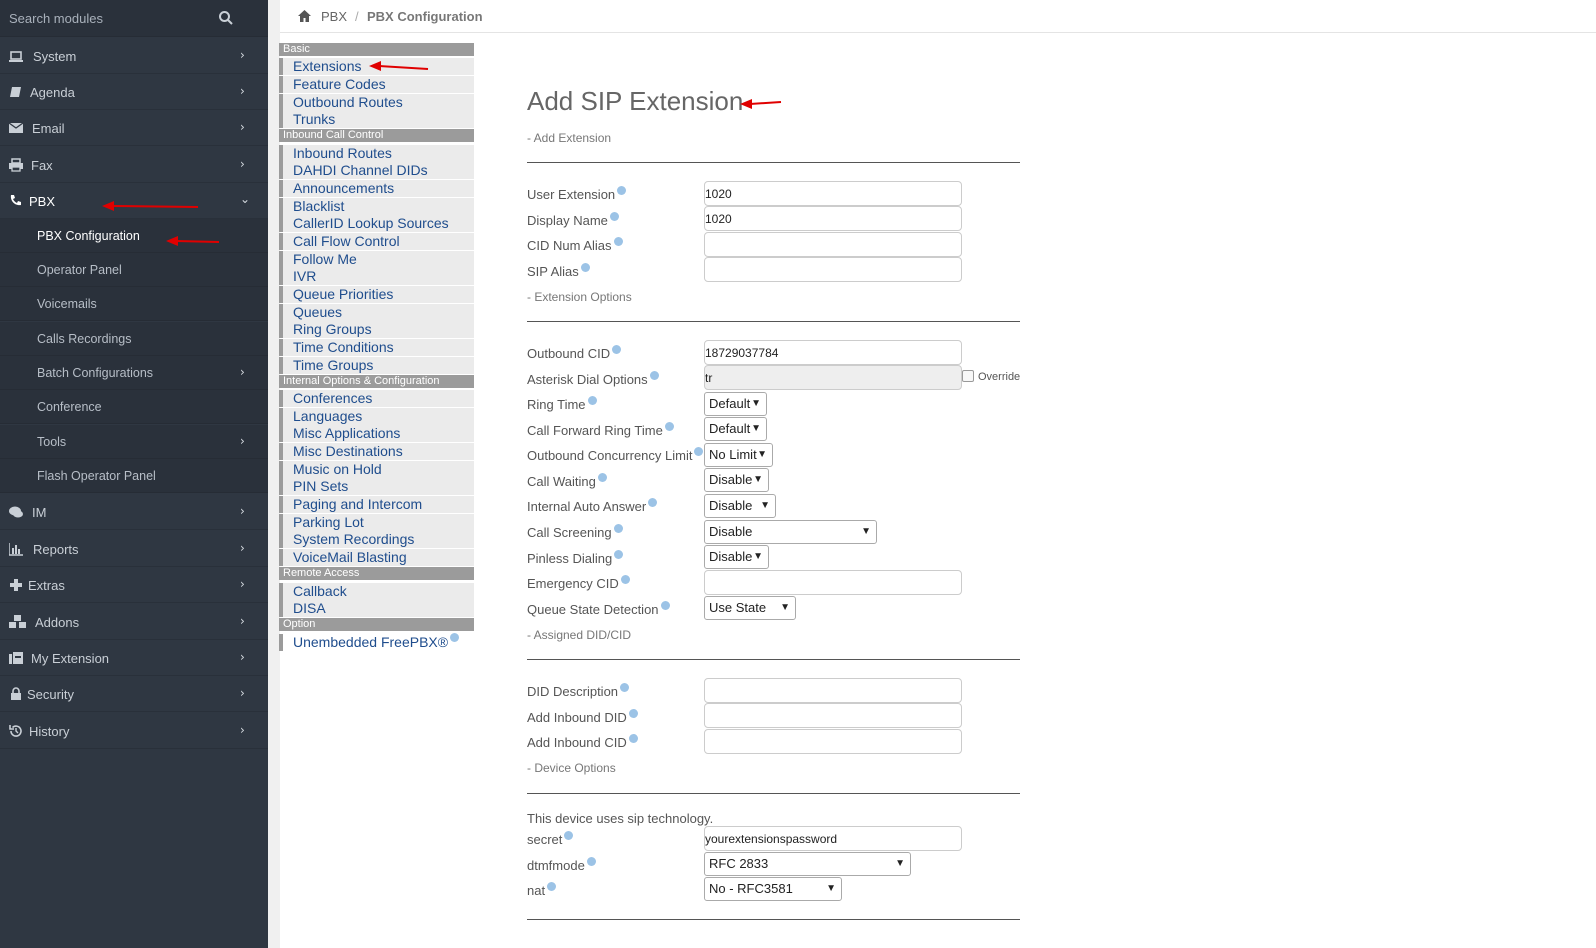 This screenshot has height=948, width=1596. Describe the element at coordinates (762, 454) in the screenshot. I see `caret-down-icon: ▼` at that location.